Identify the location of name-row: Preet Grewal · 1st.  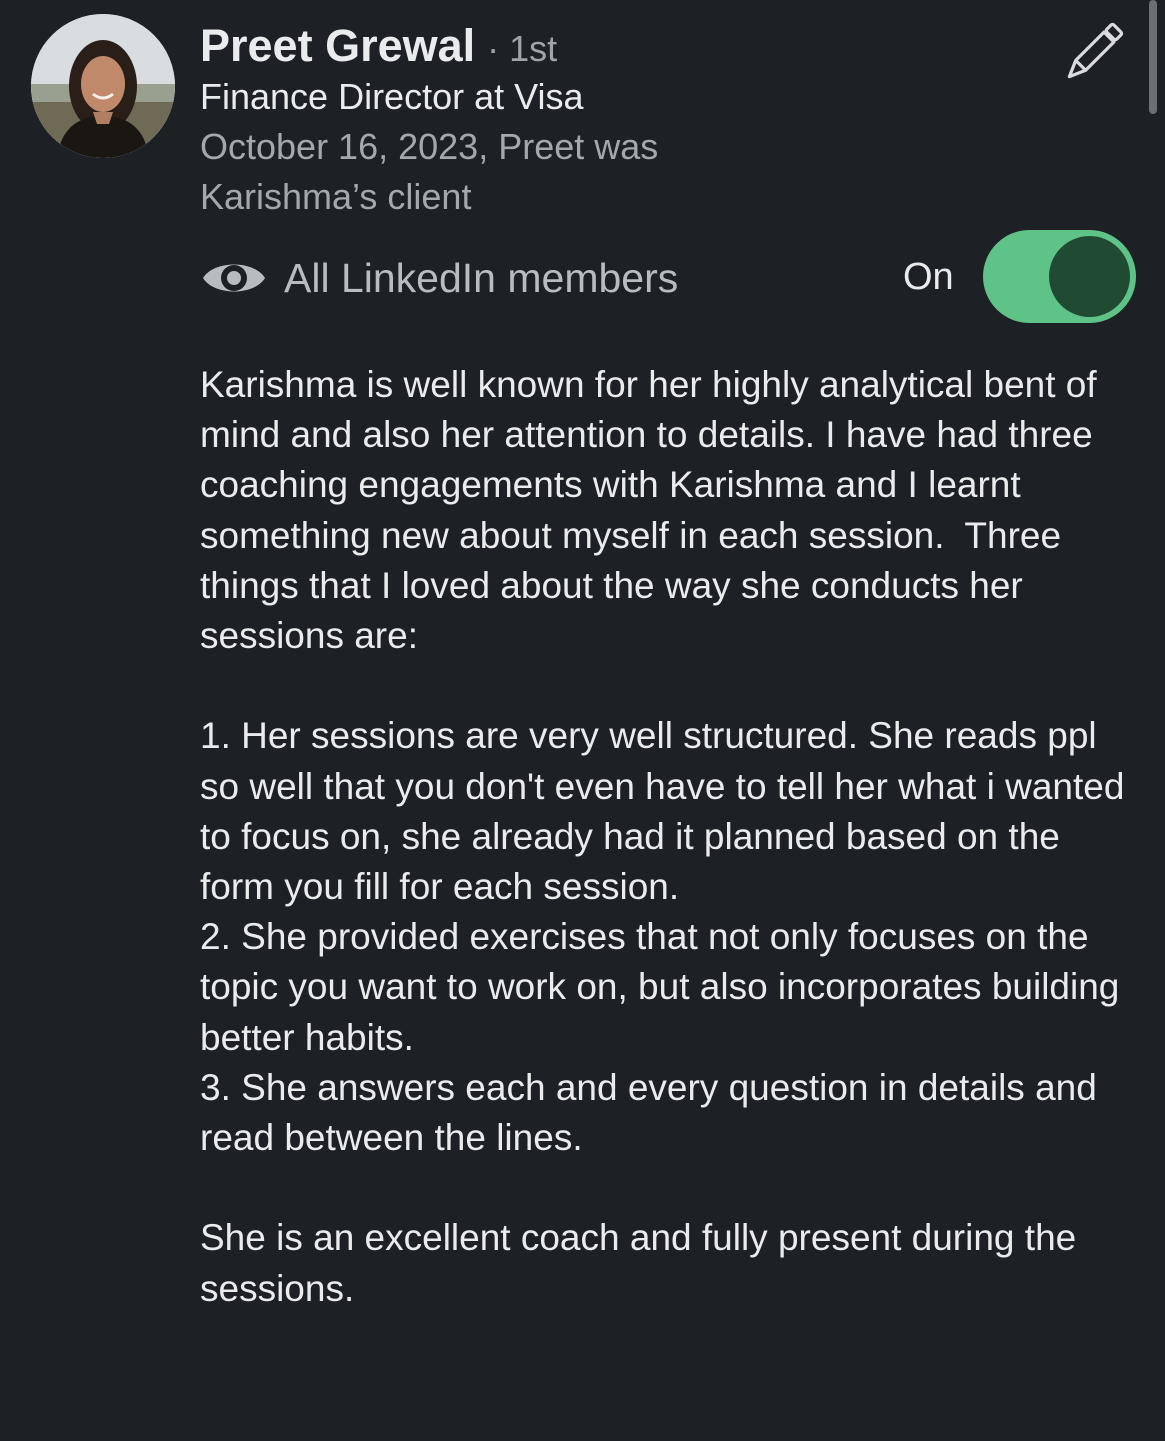
(642, 46).